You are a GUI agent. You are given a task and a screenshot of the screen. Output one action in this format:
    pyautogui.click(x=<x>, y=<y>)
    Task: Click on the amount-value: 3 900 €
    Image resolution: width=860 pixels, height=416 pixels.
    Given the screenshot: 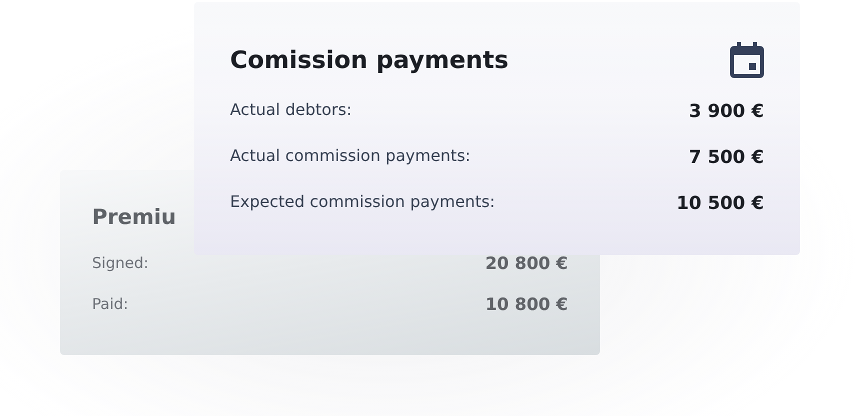 What is the action you would take?
    pyautogui.click(x=726, y=112)
    